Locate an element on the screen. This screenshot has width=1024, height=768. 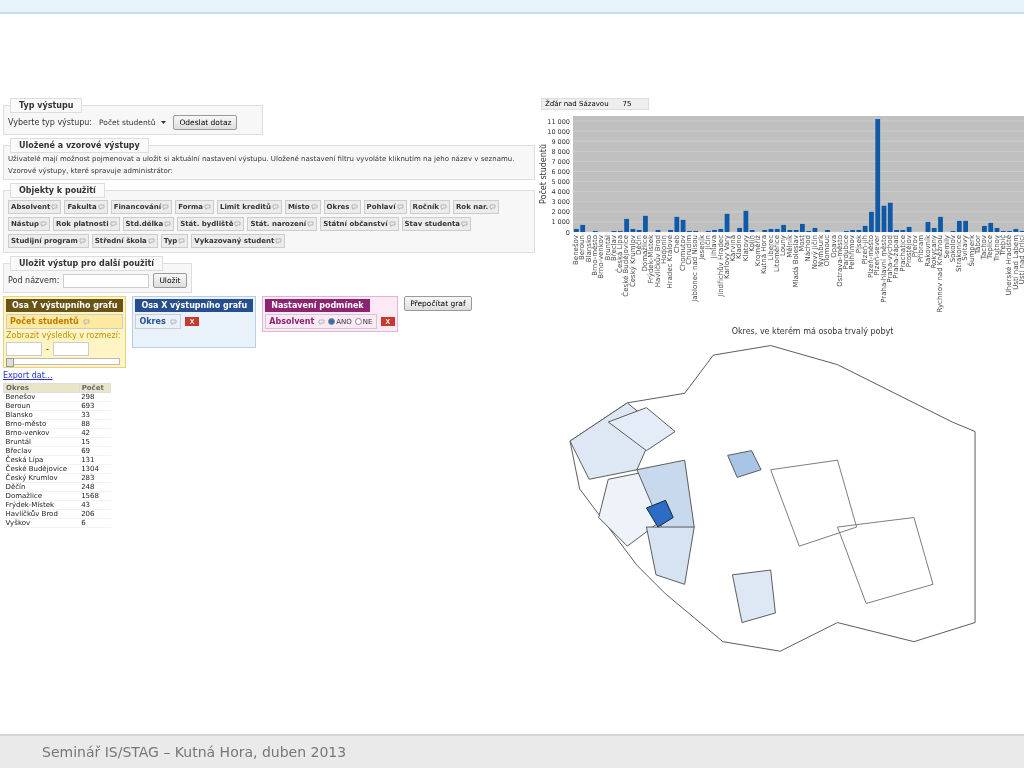
footer-text: Seminář IS/STAG – Kutná Hora, duben 2013 is located at coordinates (512, 751).